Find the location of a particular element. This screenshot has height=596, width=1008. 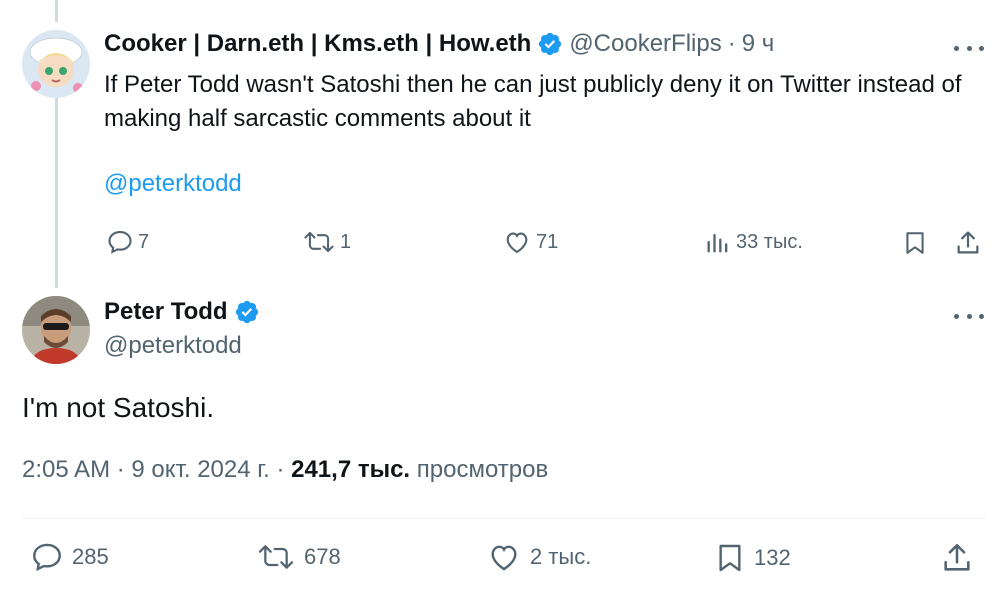

reply-views-count: 33 тыс. is located at coordinates (769, 241).